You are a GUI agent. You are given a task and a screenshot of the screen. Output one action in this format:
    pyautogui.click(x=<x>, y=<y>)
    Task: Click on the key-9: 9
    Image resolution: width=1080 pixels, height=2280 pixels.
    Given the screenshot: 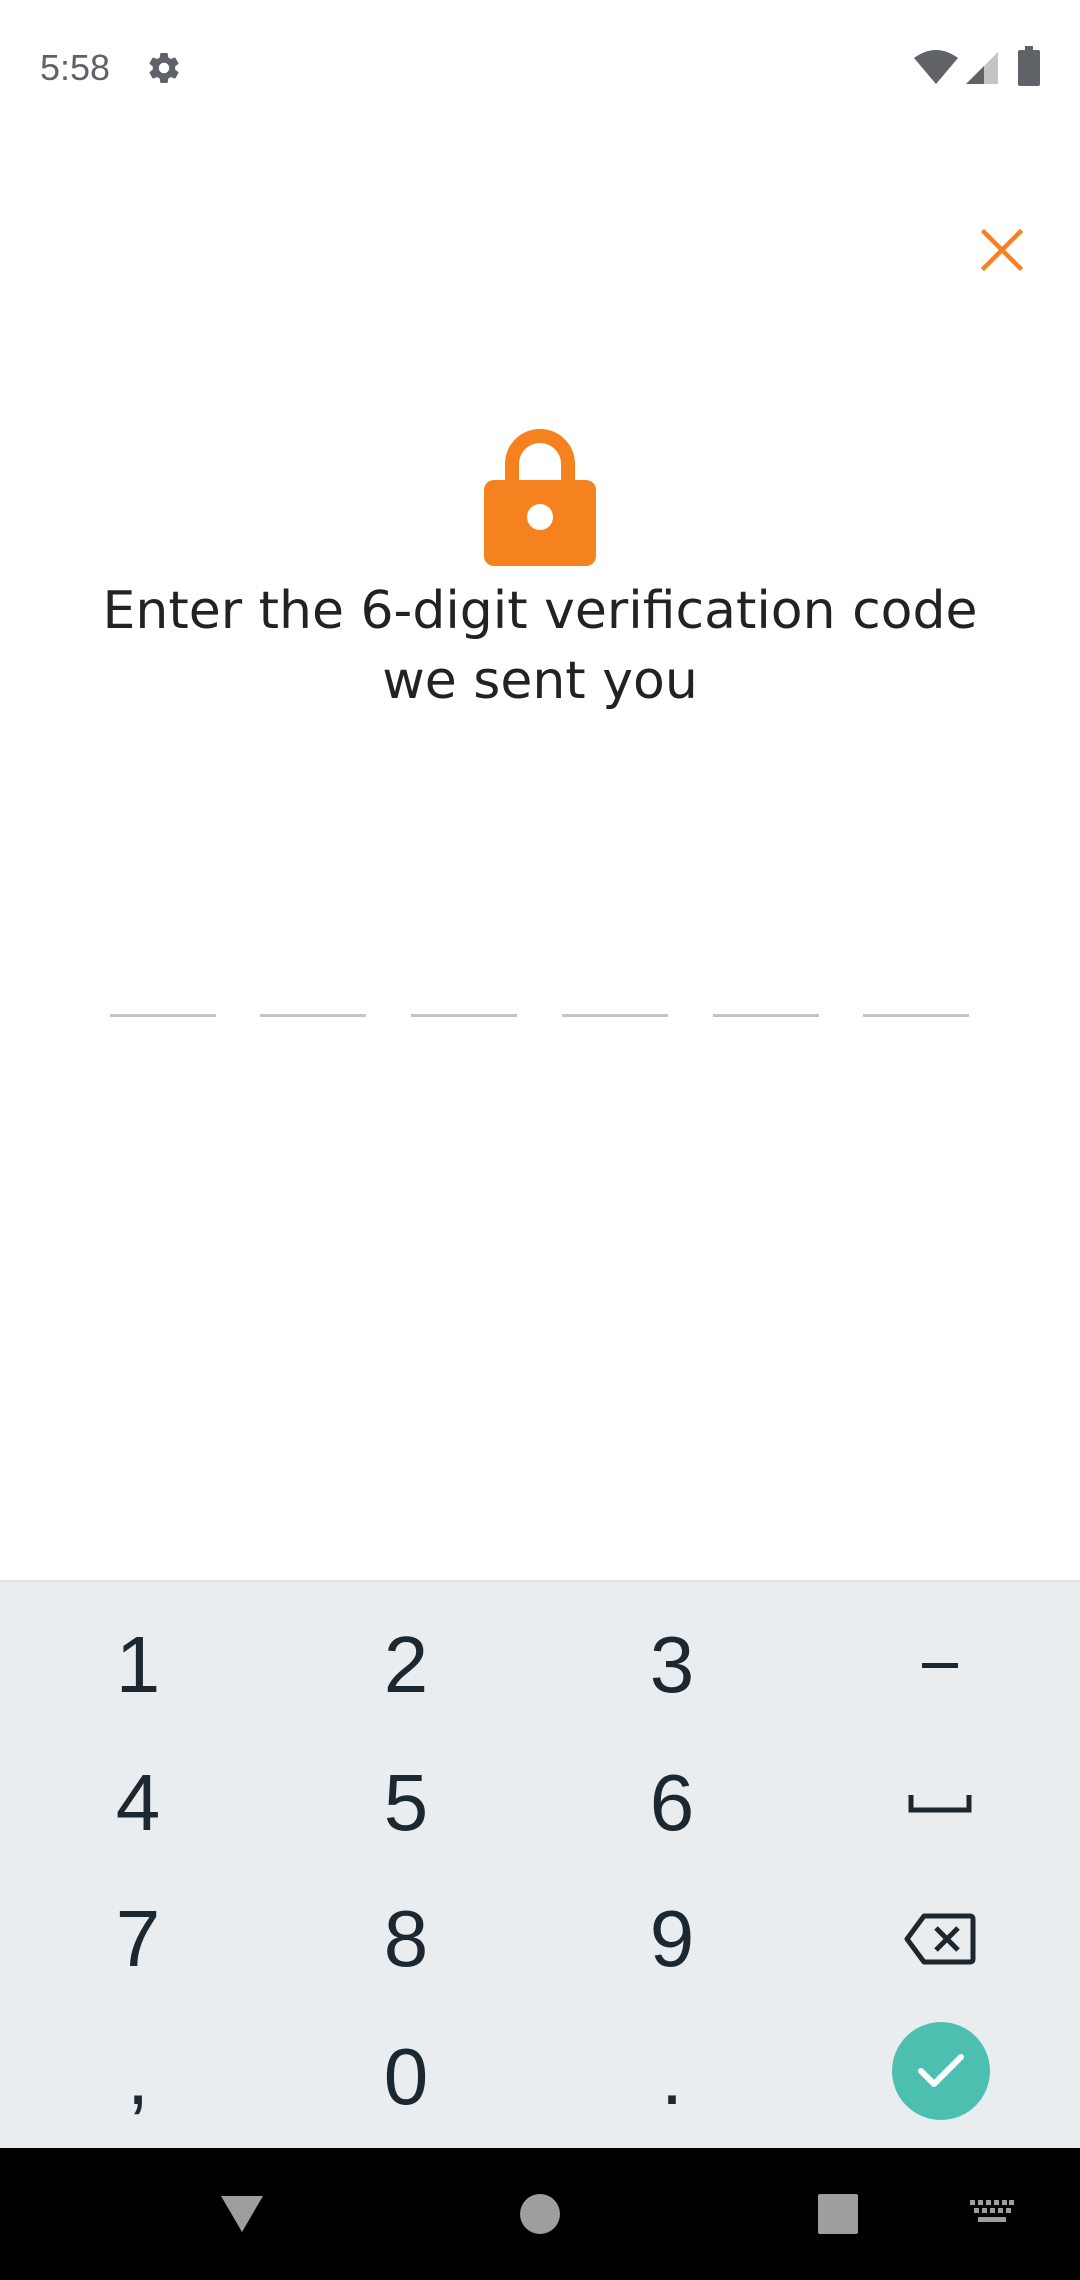 What is the action you would take?
    pyautogui.click(x=672, y=1939)
    